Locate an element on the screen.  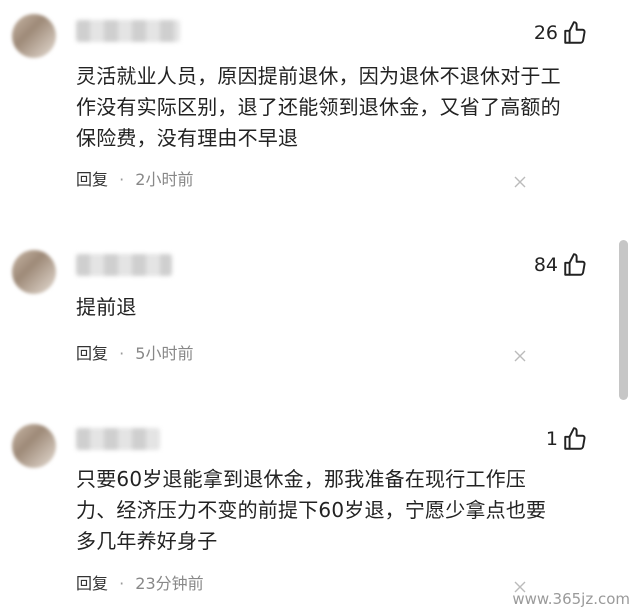
like-count: 1 is located at coordinates (551, 439).